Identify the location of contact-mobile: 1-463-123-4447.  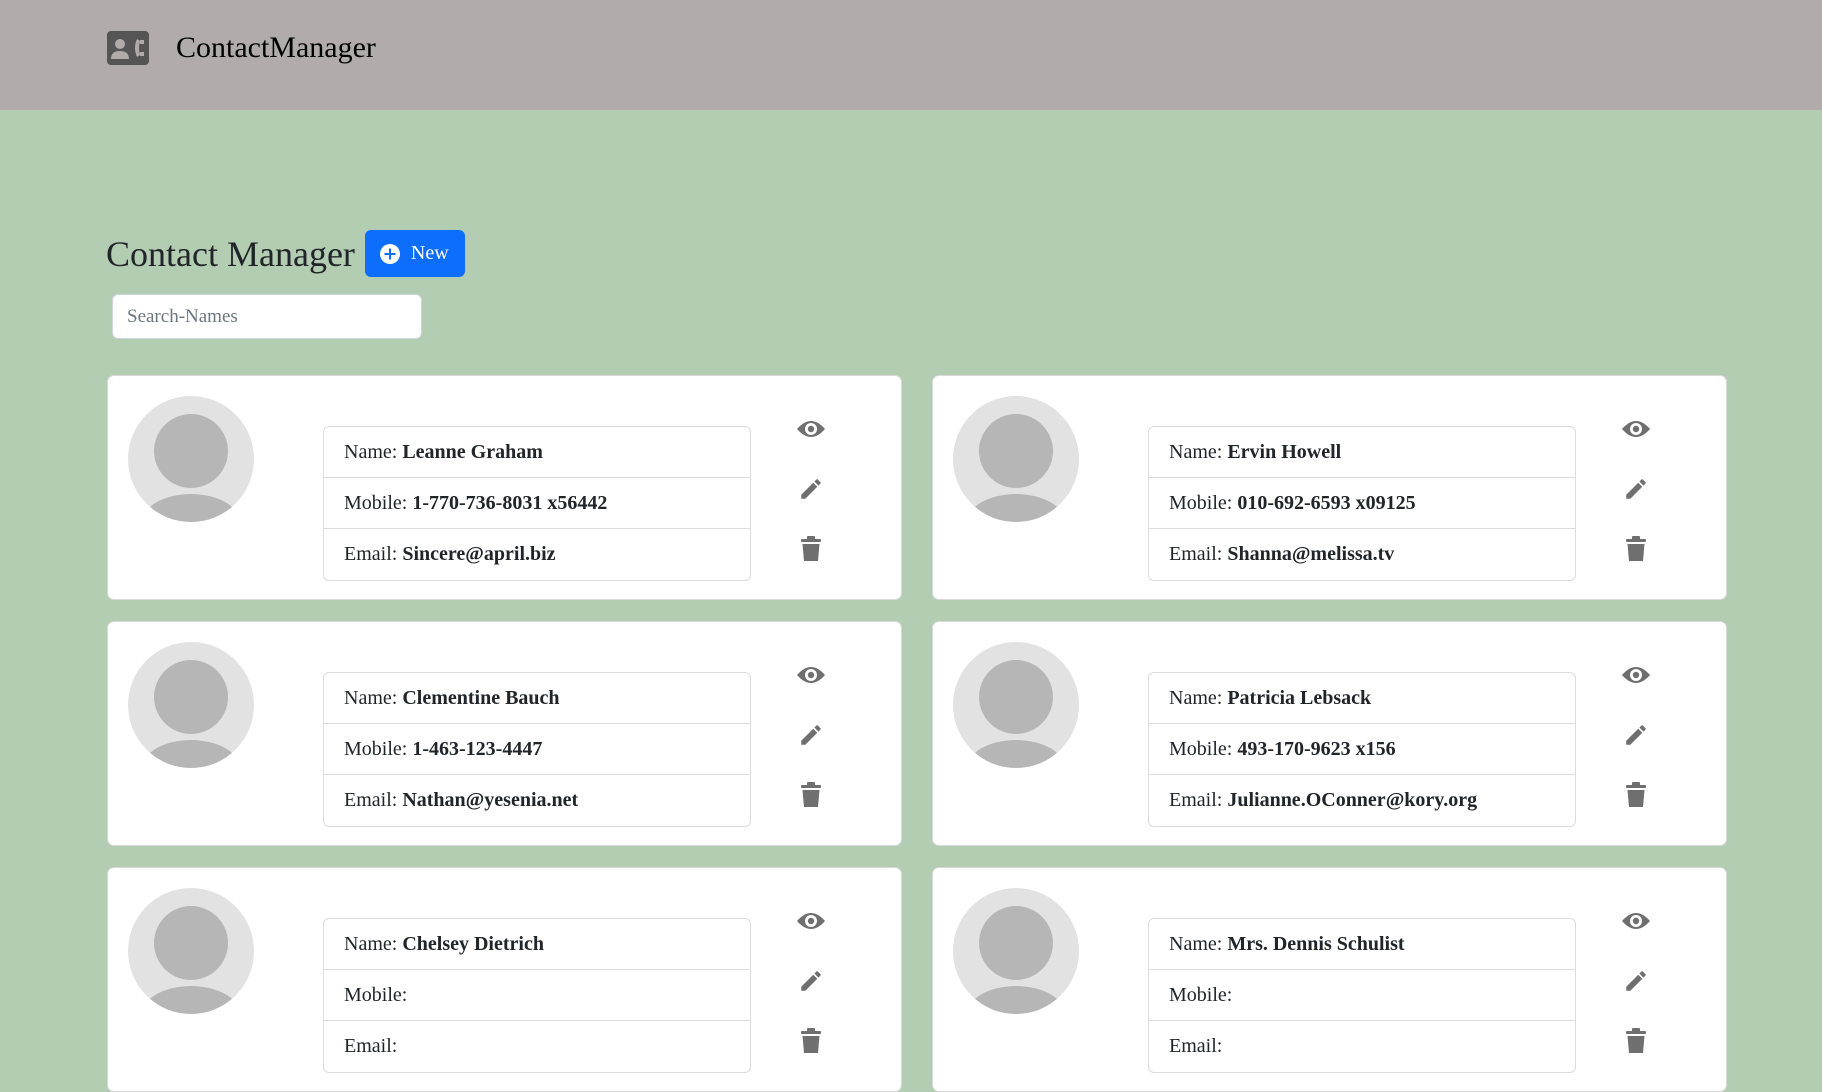
(477, 748).